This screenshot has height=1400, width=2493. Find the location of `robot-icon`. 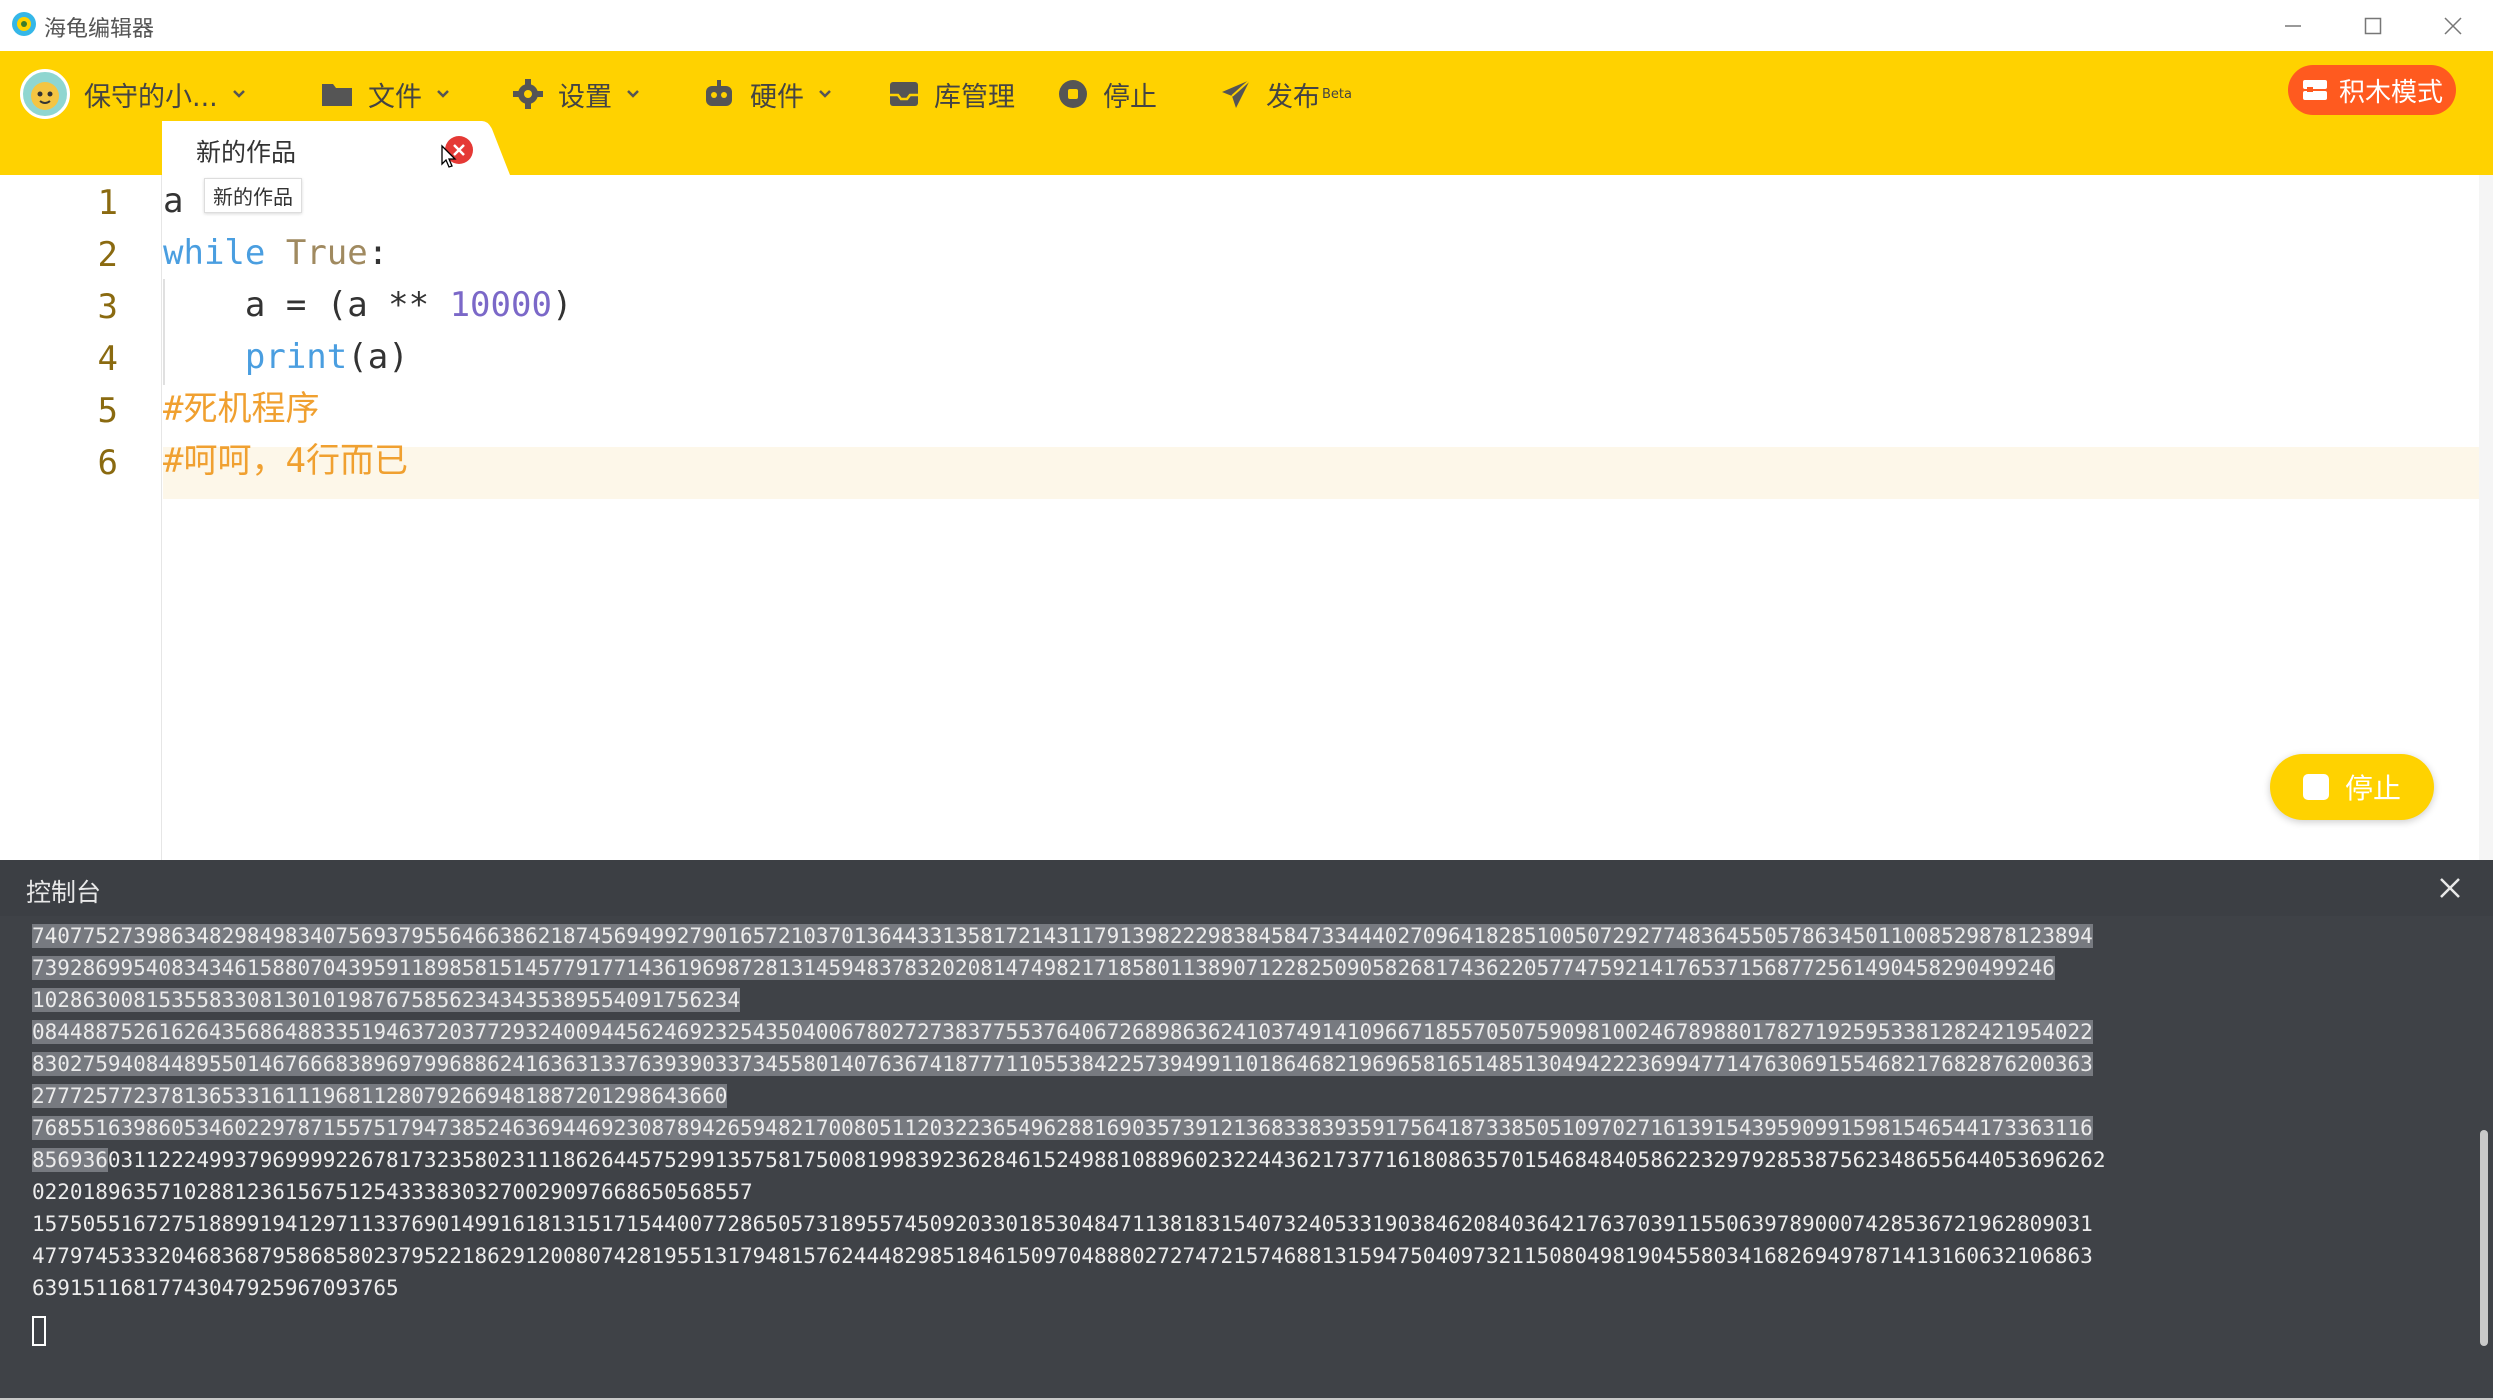

robot-icon is located at coordinates (719, 94).